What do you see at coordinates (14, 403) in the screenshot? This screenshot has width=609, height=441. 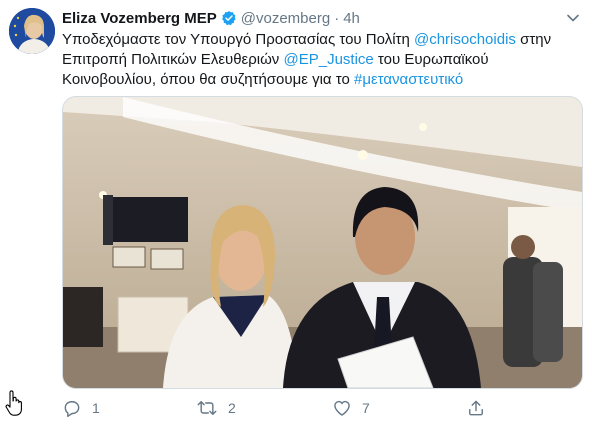 I see `hand-cursor-icon` at bounding box center [14, 403].